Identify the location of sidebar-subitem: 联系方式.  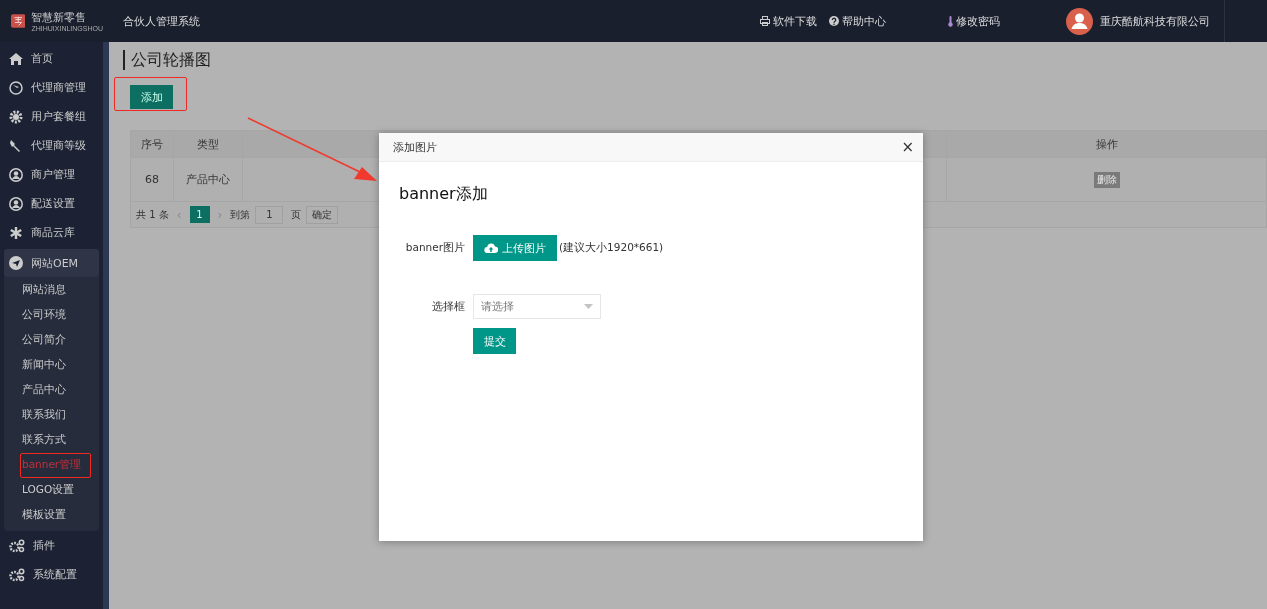
(51, 439).